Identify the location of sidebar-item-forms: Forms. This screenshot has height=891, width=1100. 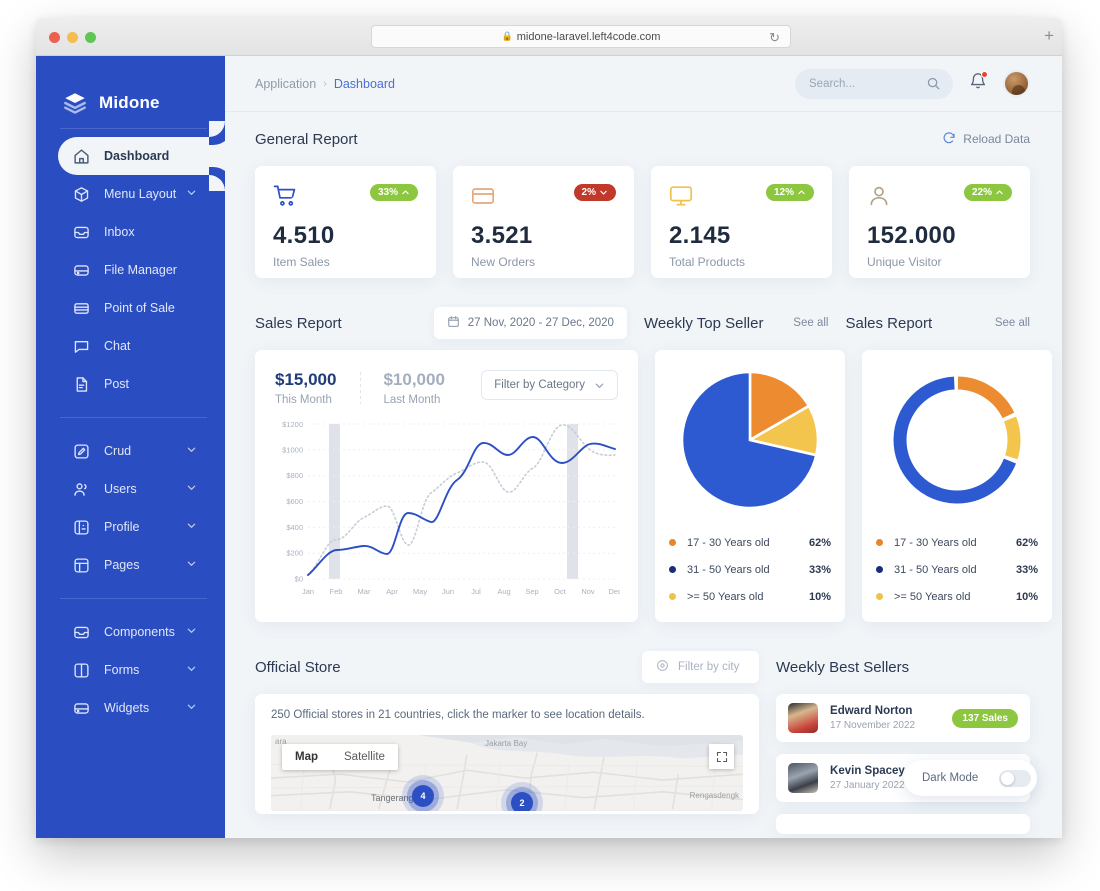
(141, 670).